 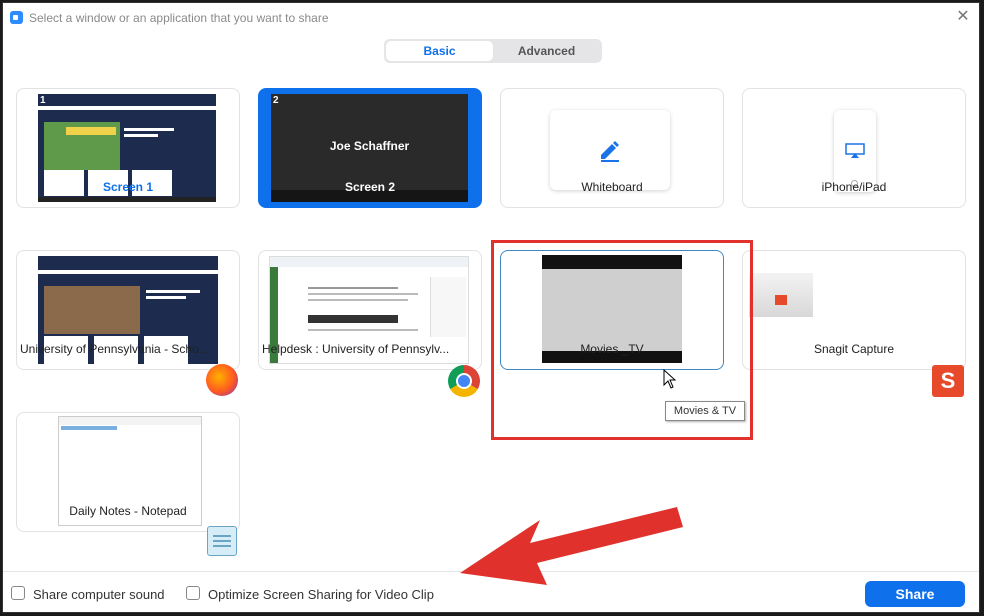 What do you see at coordinates (963, 17) in the screenshot?
I see `close-icon: ✕` at bounding box center [963, 17].